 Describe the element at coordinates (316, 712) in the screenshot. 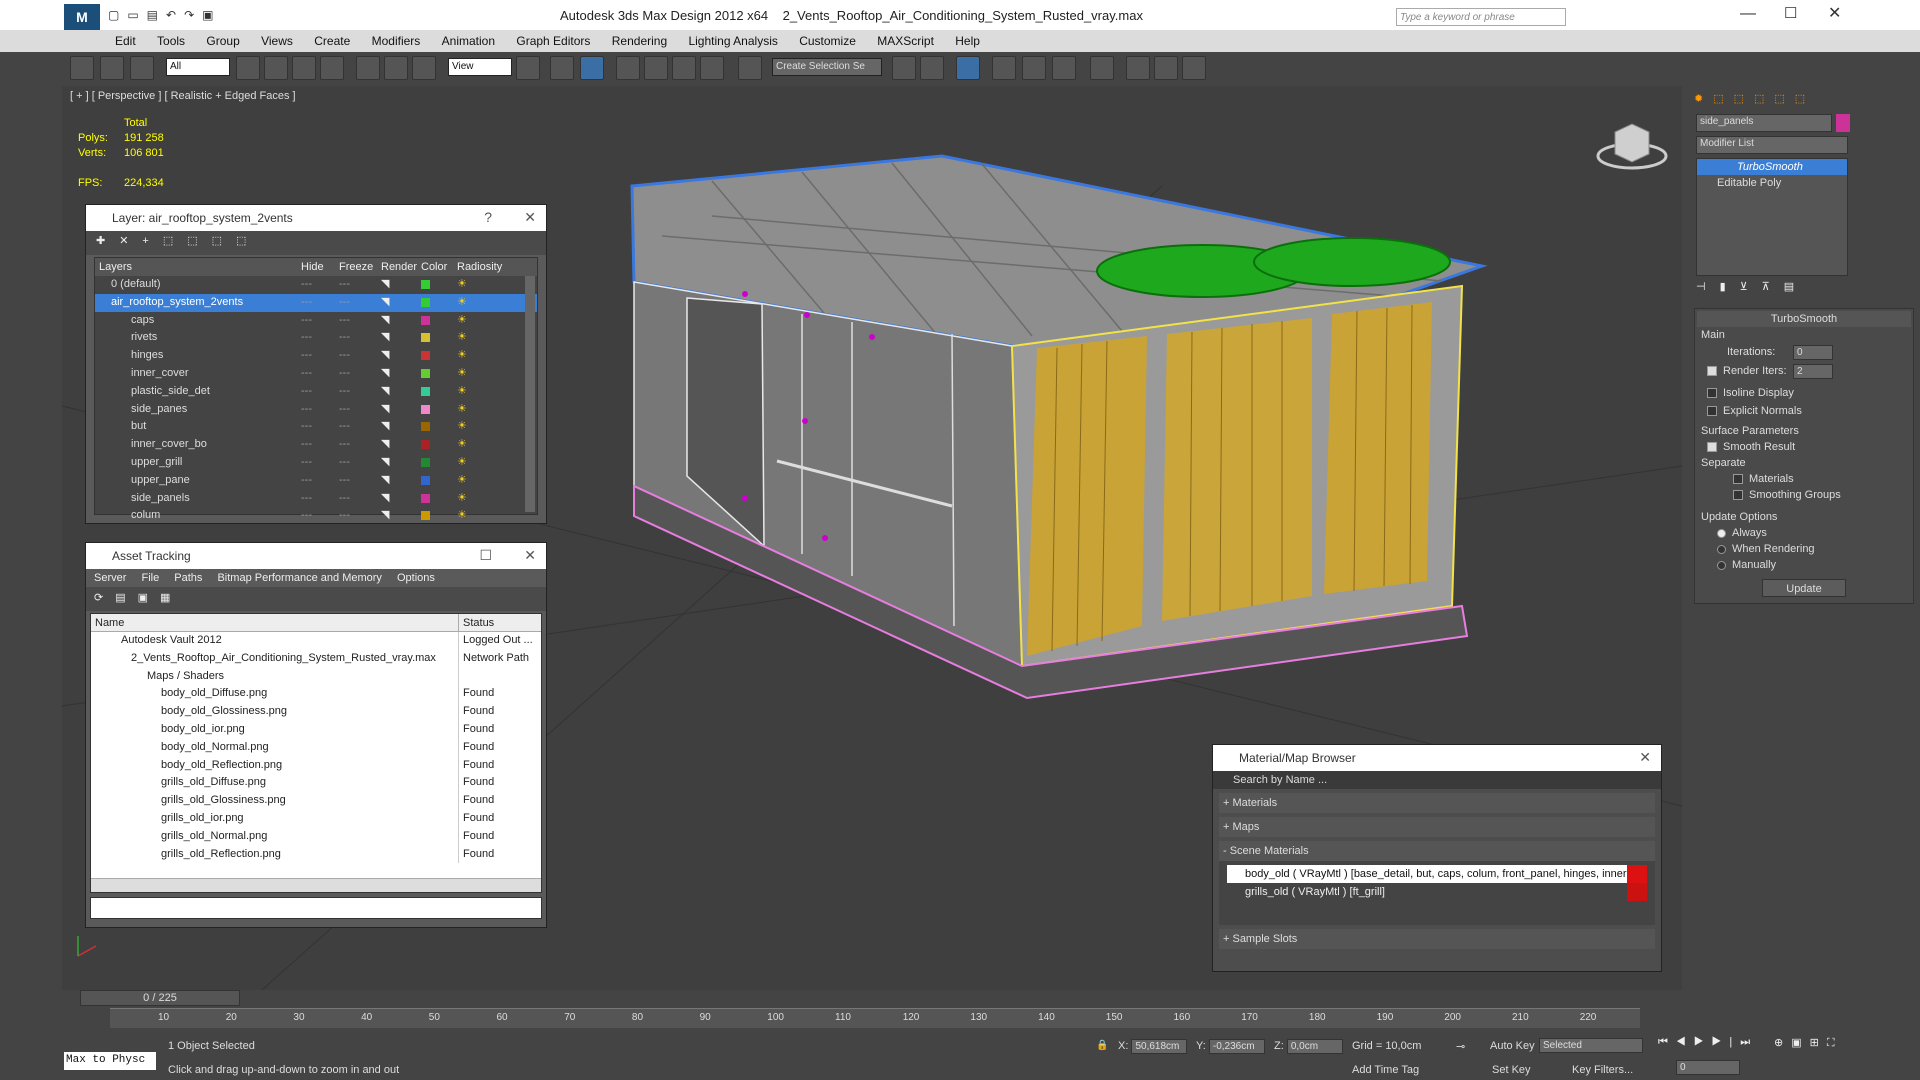

I see `asset-row: body_old_Glossiness.png Found` at that location.